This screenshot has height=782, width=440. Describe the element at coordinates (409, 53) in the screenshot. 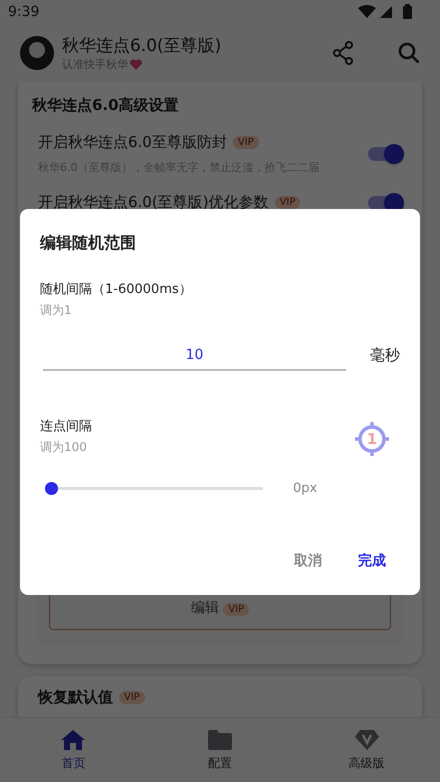

I see `search-icon` at that location.